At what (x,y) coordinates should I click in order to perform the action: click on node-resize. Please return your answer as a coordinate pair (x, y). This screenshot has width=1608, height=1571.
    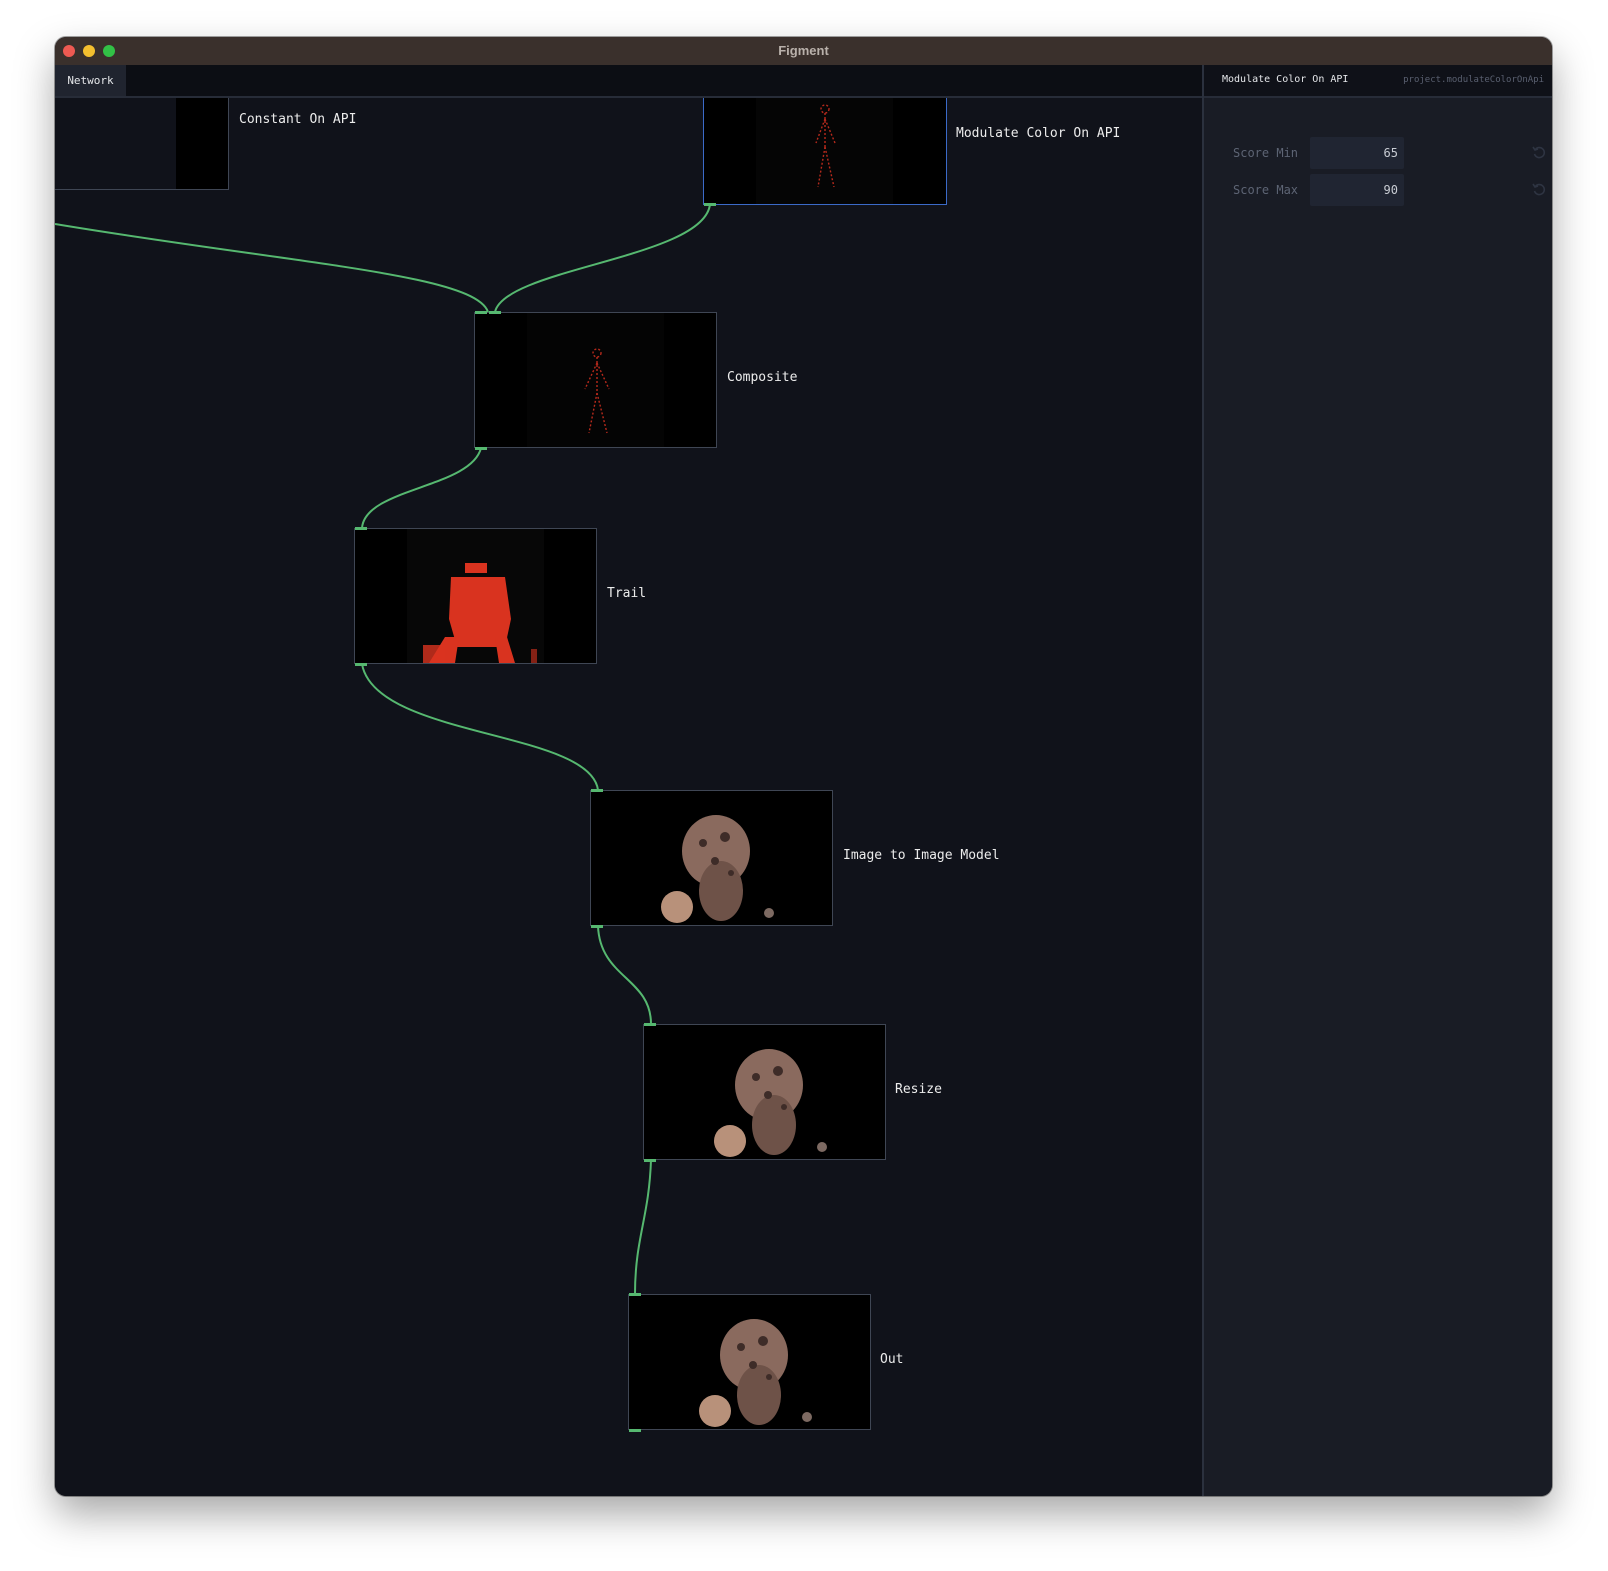
    Looking at the image, I should click on (764, 1092).